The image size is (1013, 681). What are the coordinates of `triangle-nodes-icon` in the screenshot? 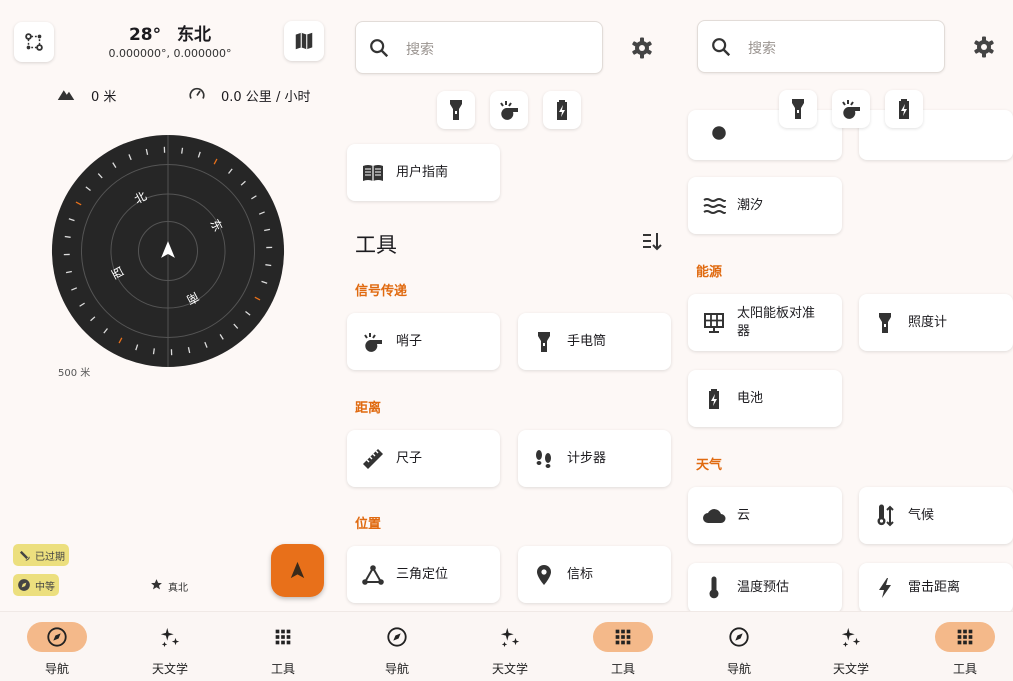 It's located at (373, 574).